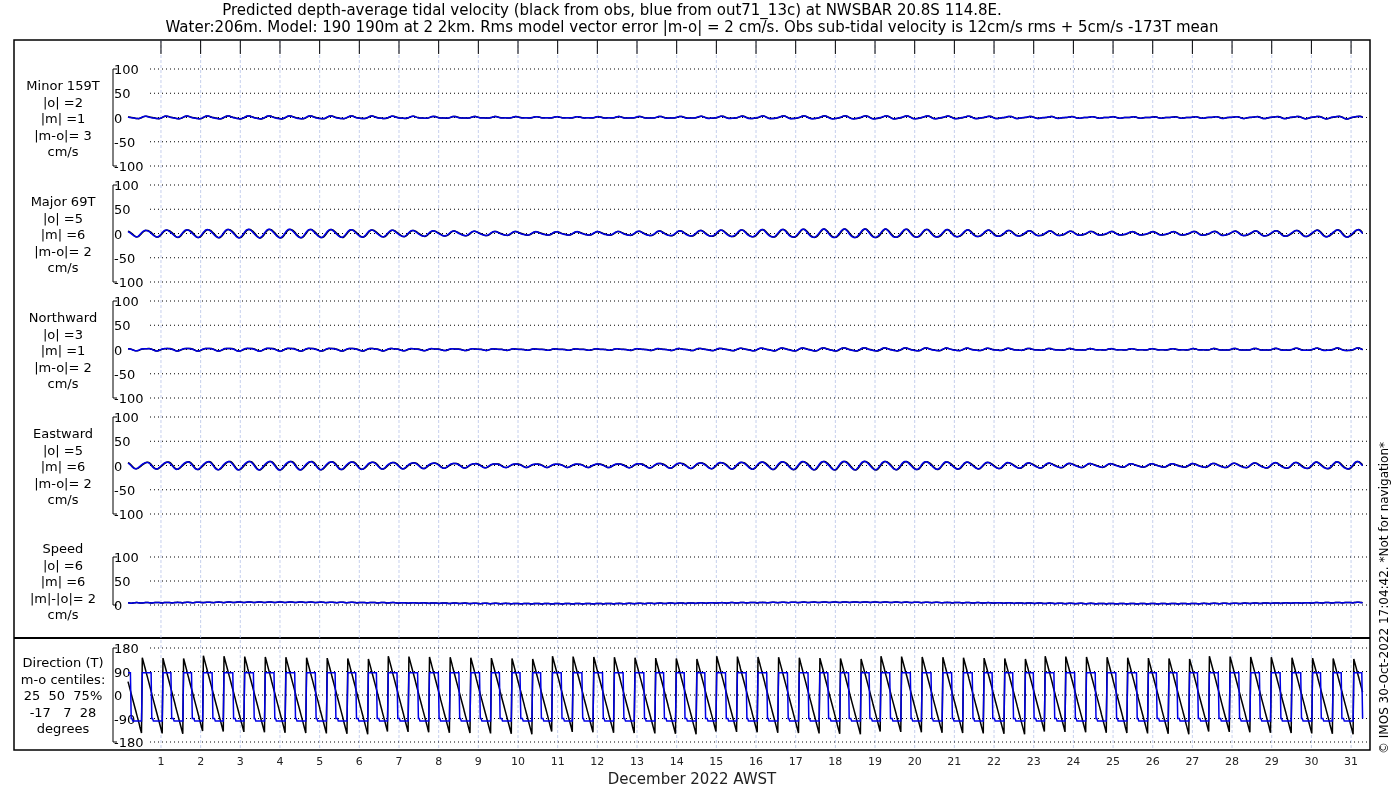  Describe the element at coordinates (716, 761) in the screenshot. I see `day-label: 15` at that location.